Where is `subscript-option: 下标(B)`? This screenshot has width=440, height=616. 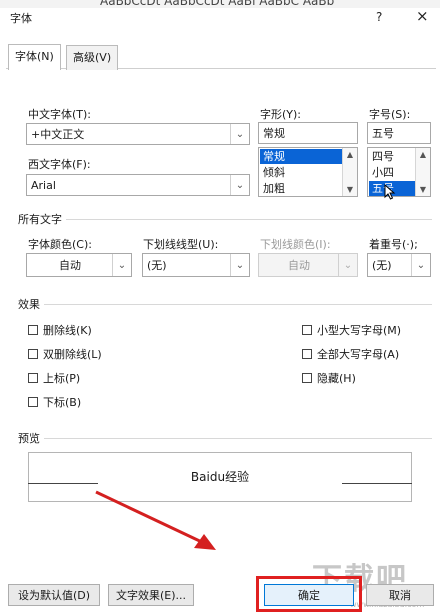
subscript-option: 下标(B) is located at coordinates (54, 402).